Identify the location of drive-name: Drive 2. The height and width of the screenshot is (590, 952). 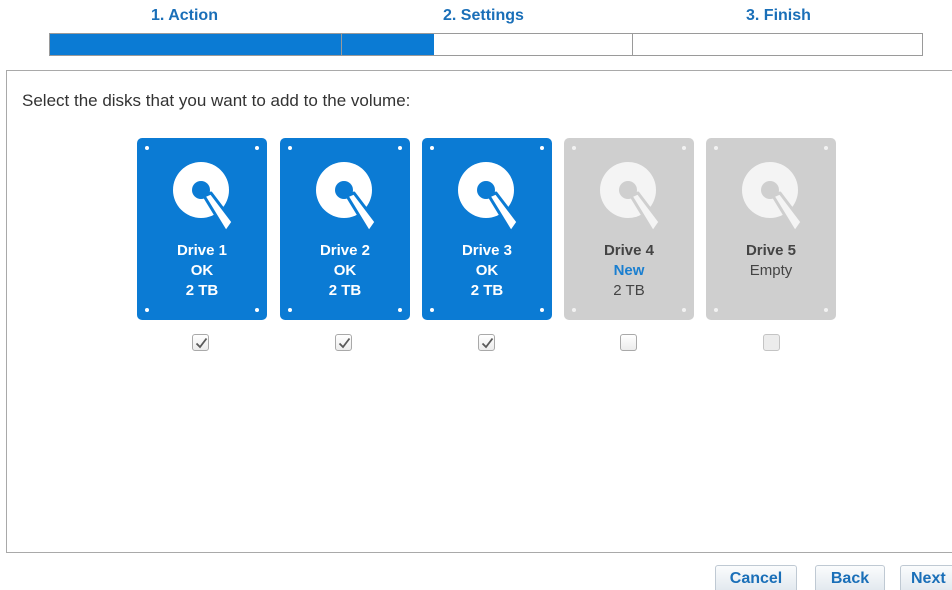
(345, 250).